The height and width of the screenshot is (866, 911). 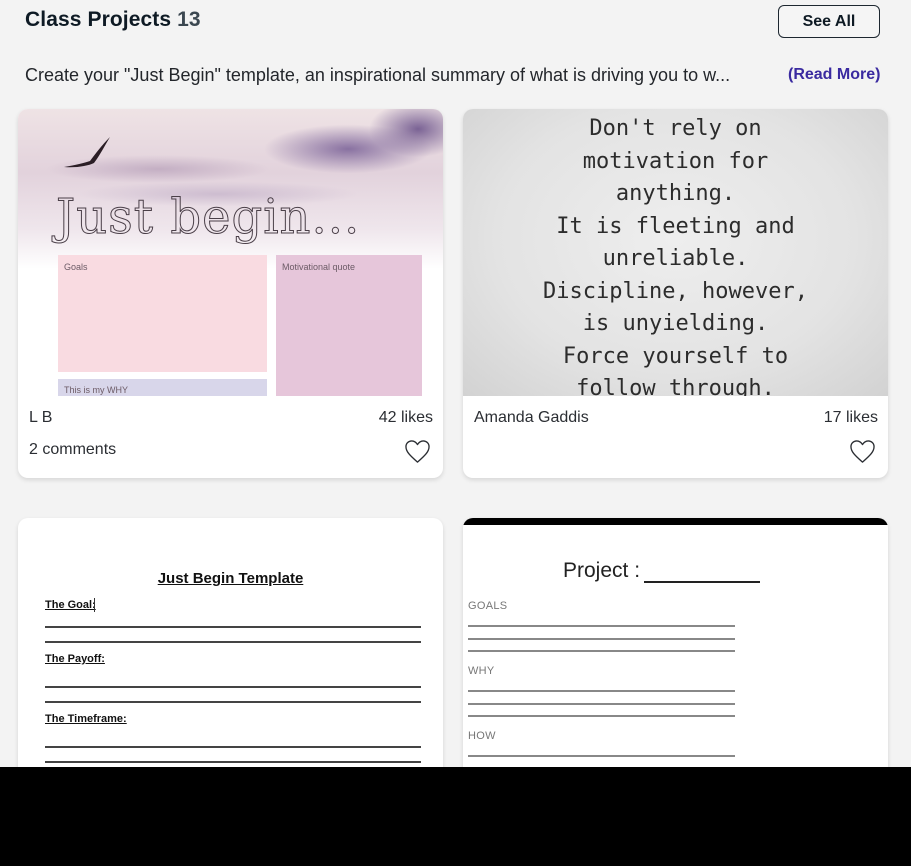 I want to click on project-count: 13, so click(x=189, y=19).